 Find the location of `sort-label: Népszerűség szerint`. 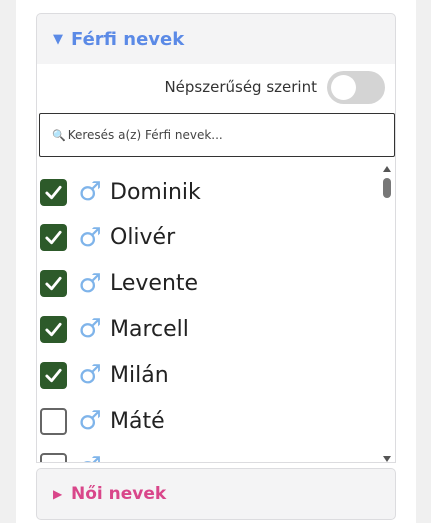

sort-label: Népszerűség szerint is located at coordinates (240, 87).